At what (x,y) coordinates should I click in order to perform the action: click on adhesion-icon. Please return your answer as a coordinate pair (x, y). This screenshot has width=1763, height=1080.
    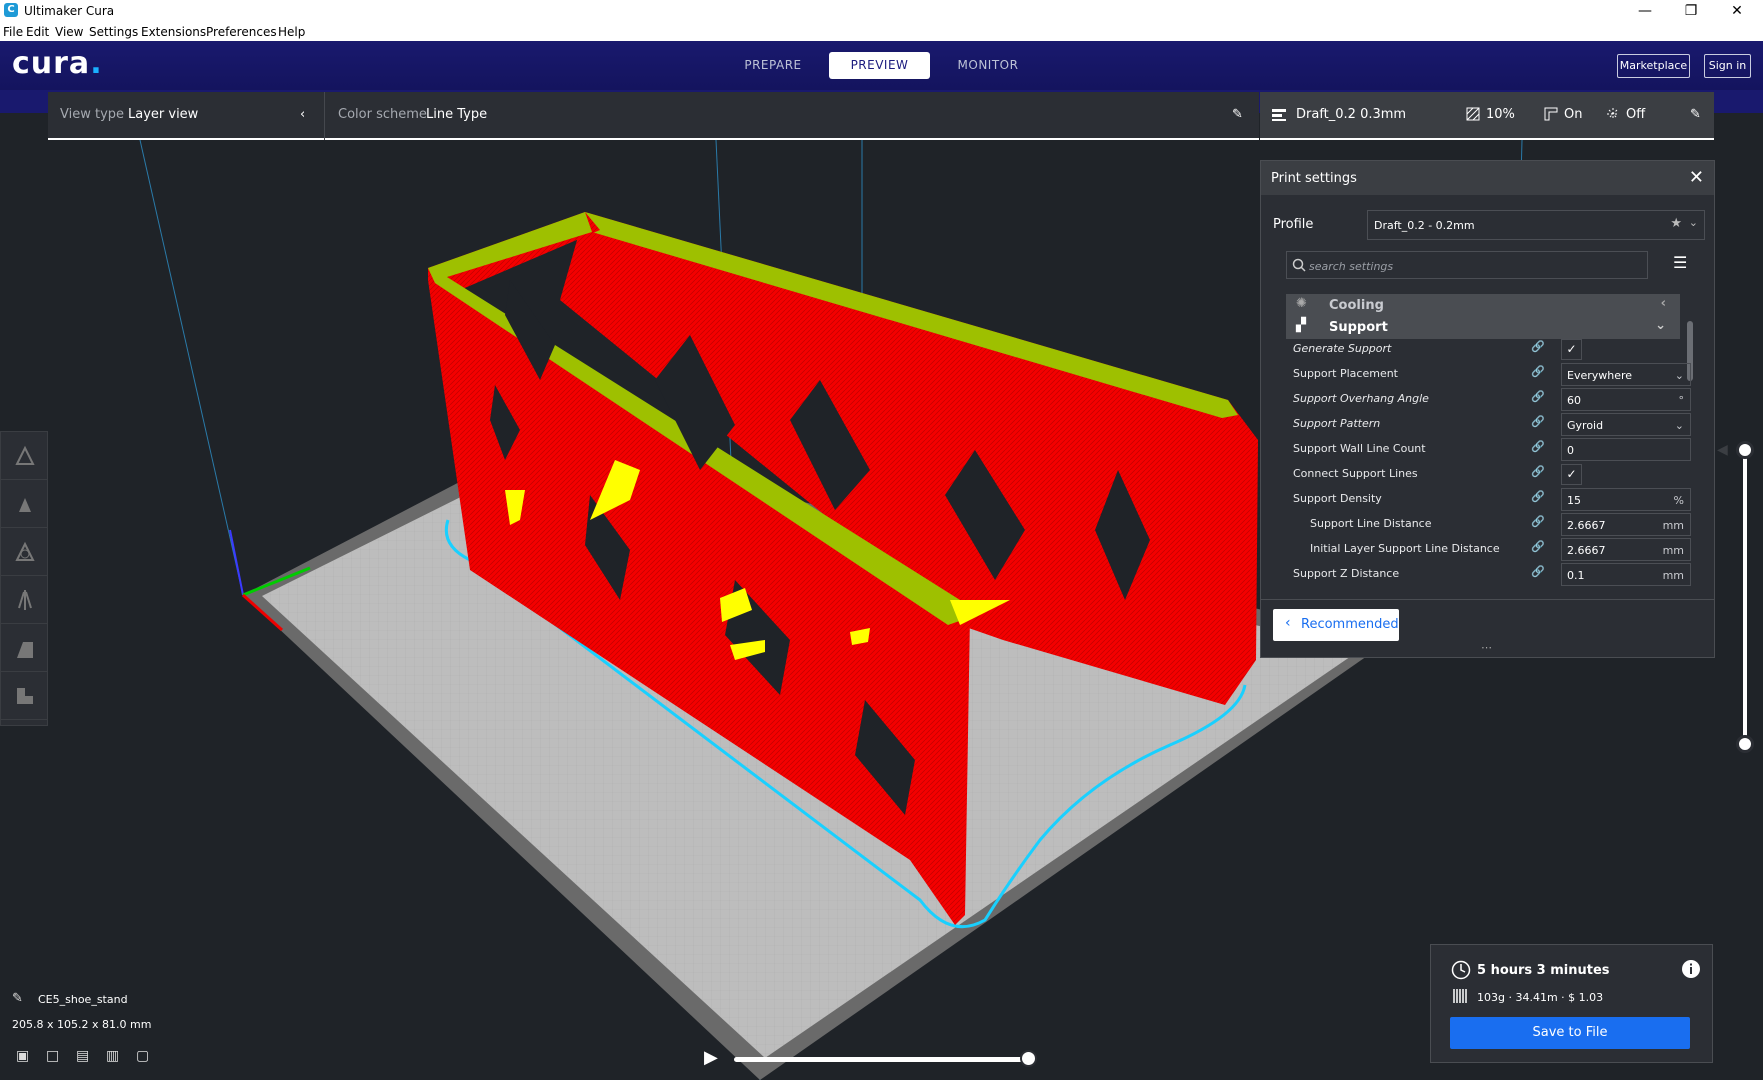
    Looking at the image, I should click on (1613, 114).